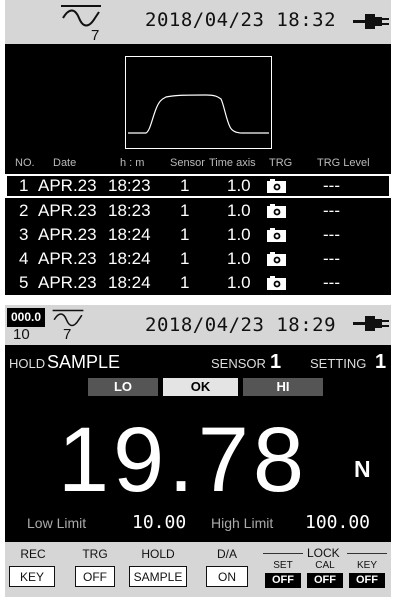  Describe the element at coordinates (24, 282) in the screenshot. I see `row-no: 5` at that location.